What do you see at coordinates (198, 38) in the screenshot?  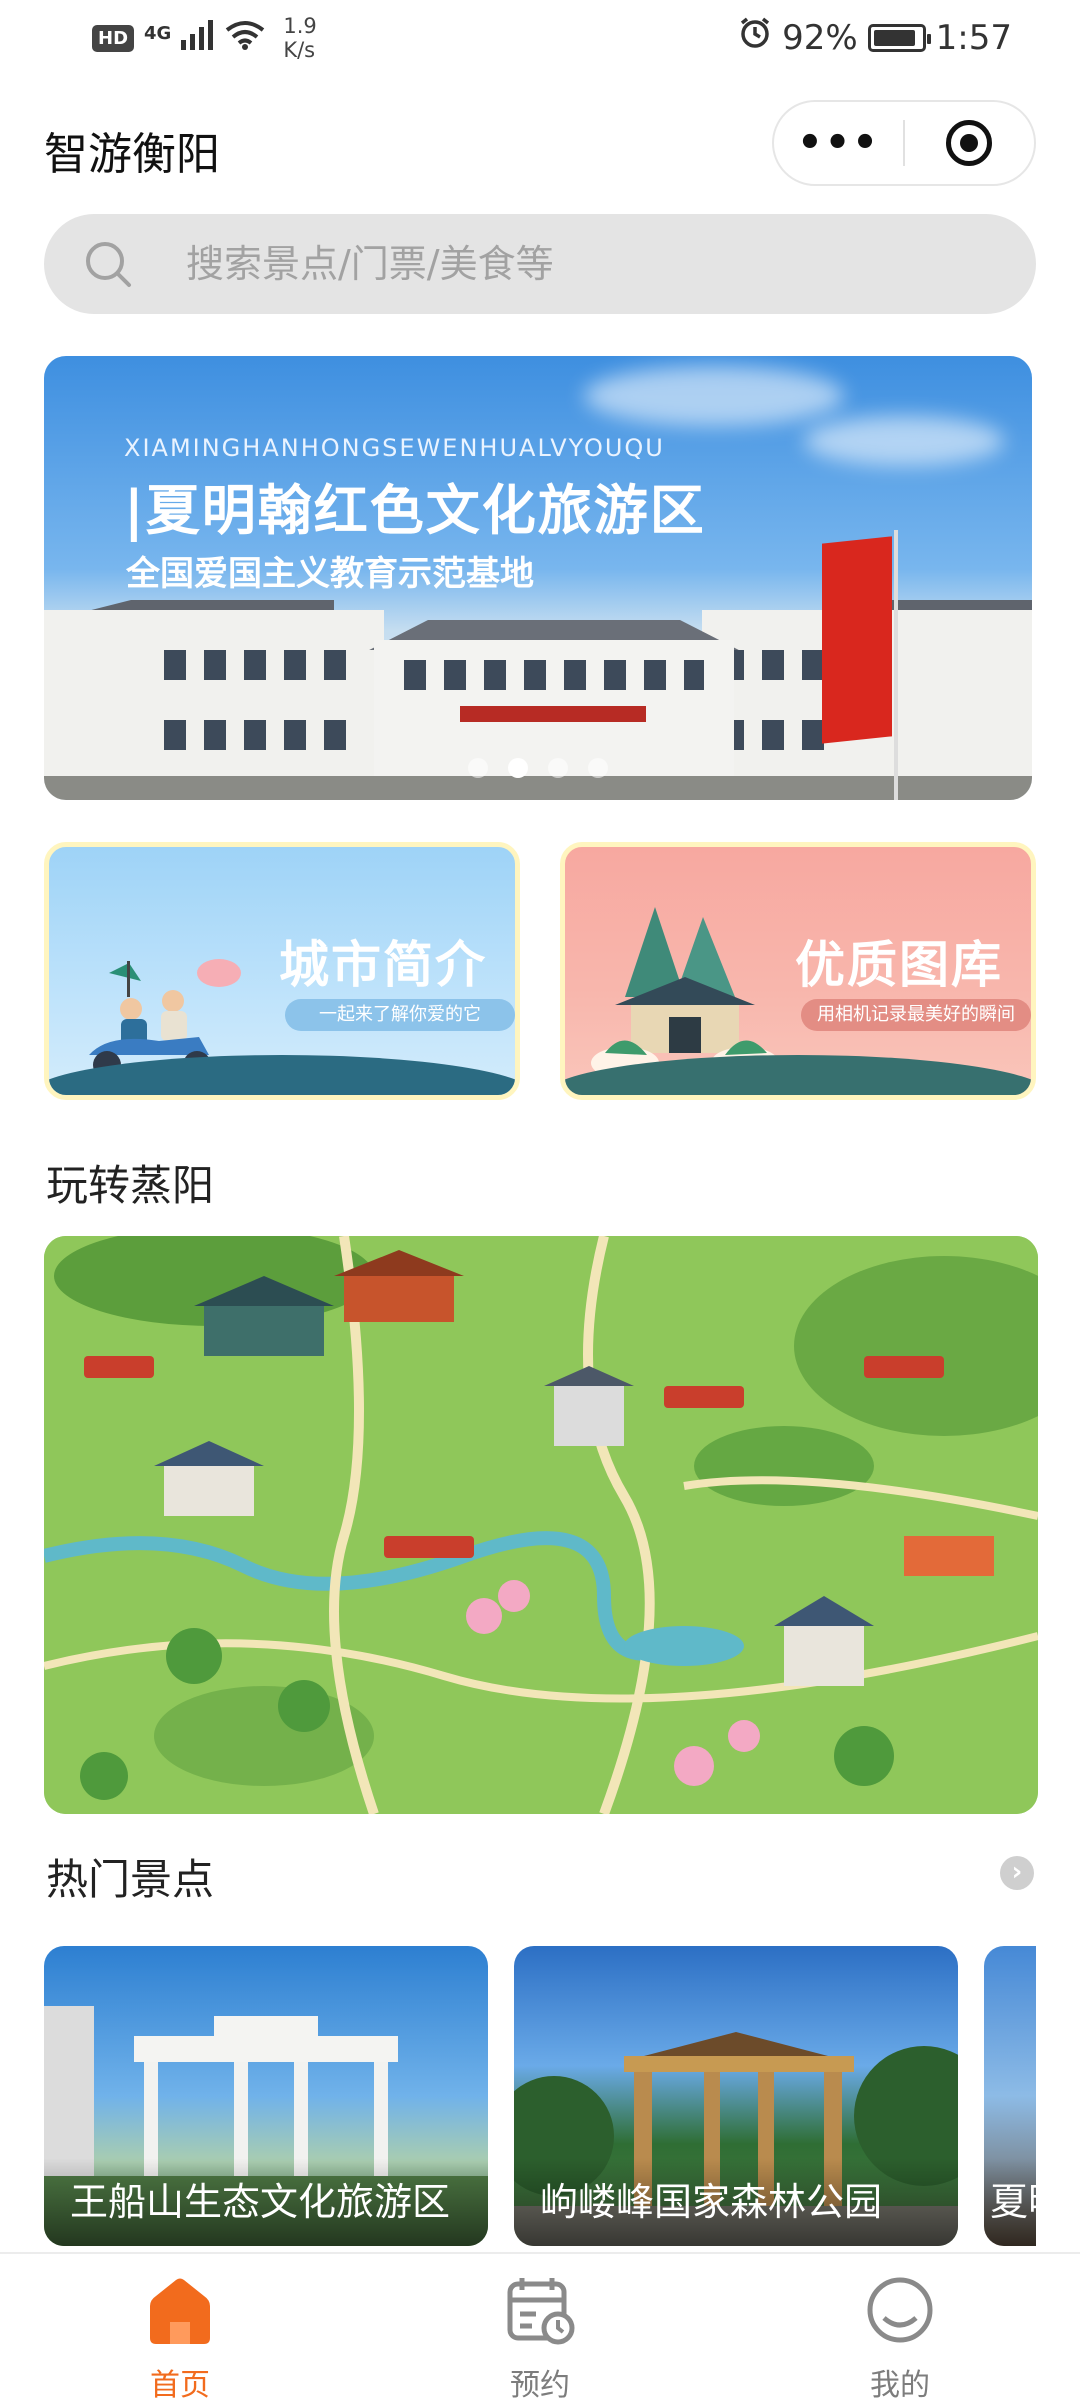 I see `signal-icon` at bounding box center [198, 38].